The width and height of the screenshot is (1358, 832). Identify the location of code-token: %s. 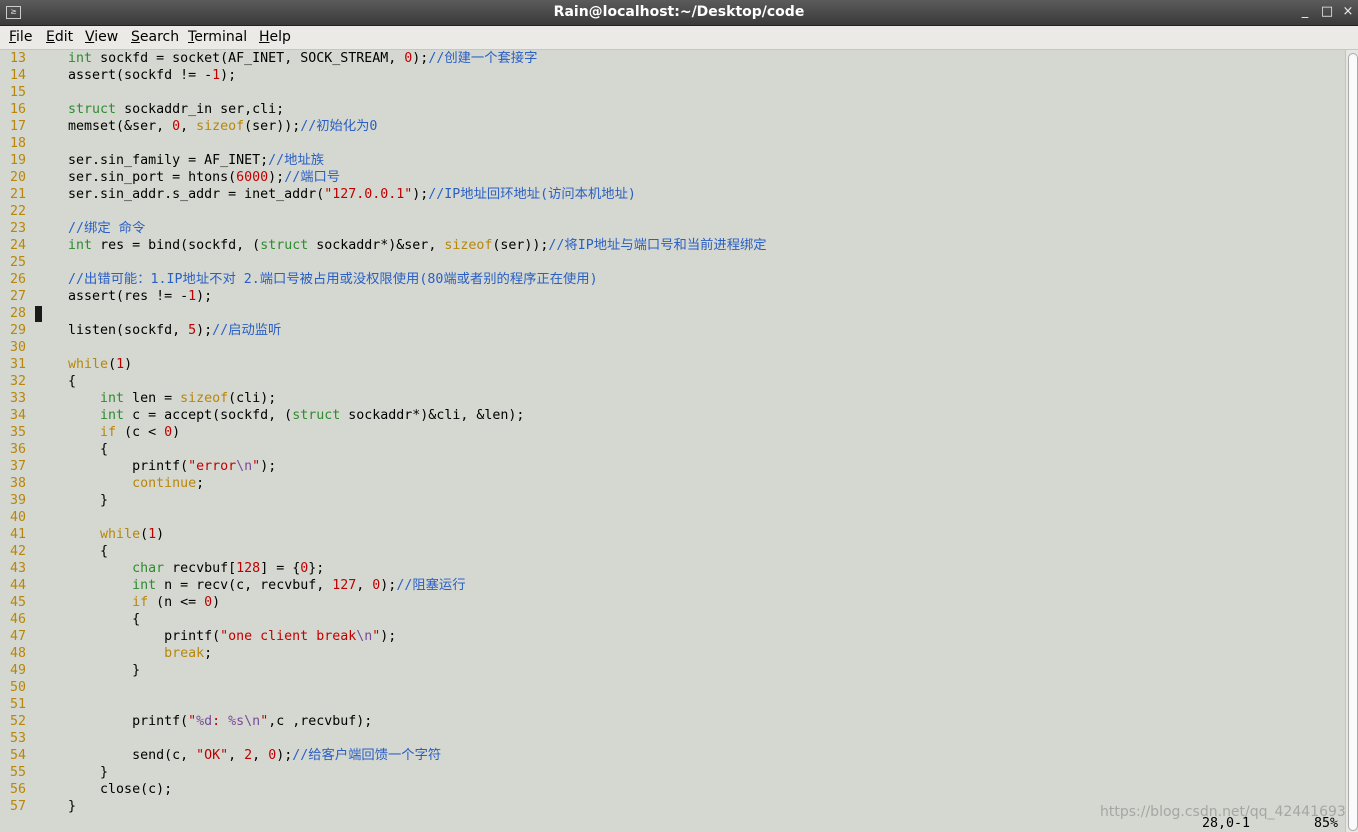
(236, 721).